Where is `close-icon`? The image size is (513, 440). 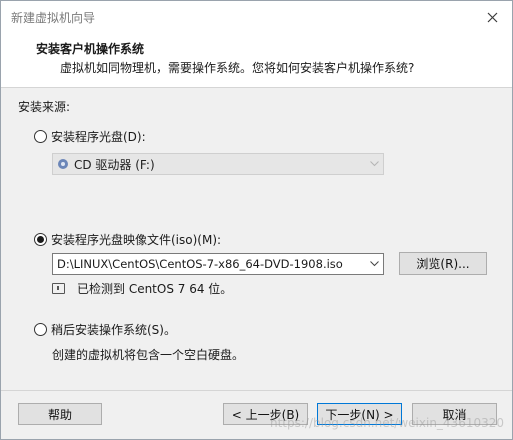
close-icon is located at coordinates (492, 17).